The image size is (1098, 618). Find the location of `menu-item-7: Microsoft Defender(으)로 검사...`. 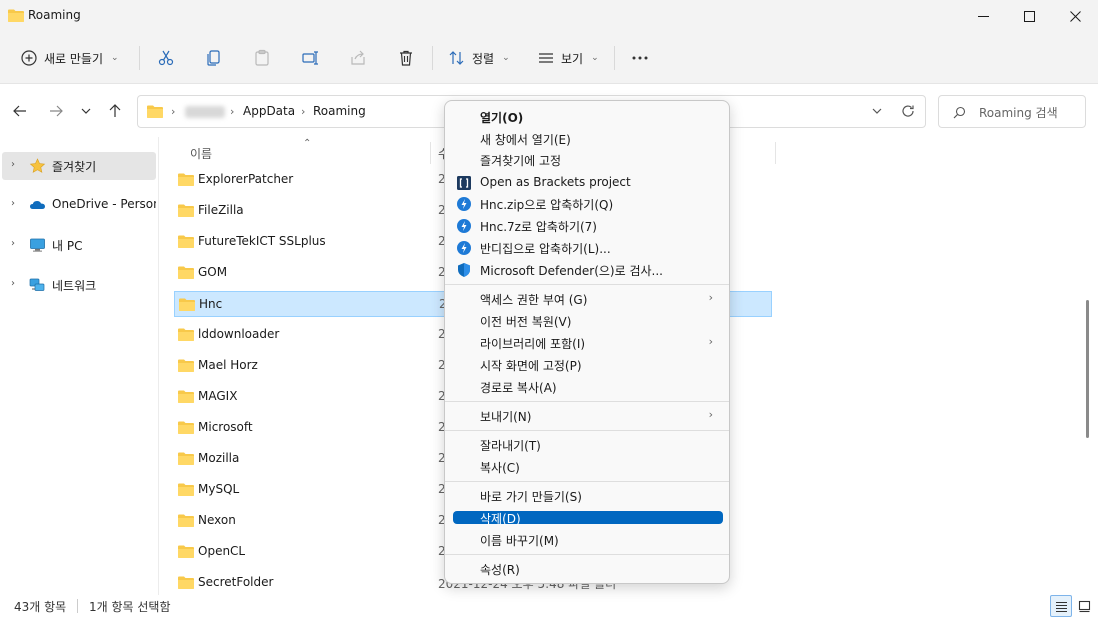

menu-item-7: Microsoft Defender(으)로 검사... is located at coordinates (588, 270).